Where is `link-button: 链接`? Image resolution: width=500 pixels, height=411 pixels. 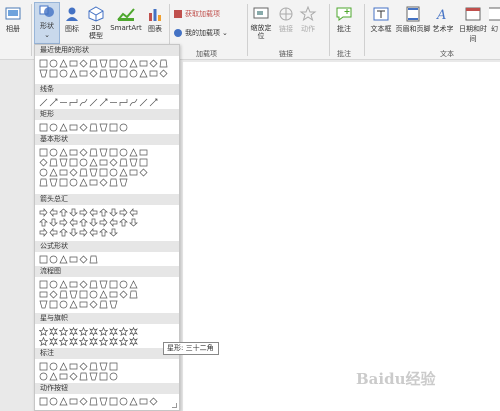 link-button: 链接 is located at coordinates (286, 20).